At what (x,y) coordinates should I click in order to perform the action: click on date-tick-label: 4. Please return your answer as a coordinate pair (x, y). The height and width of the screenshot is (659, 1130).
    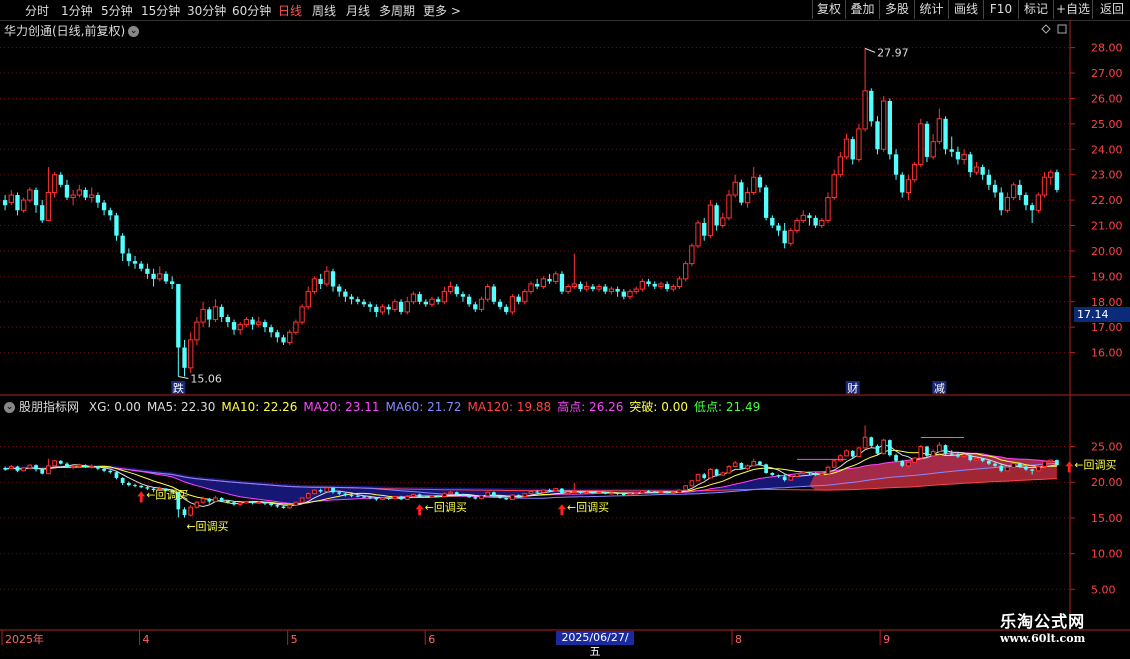
    Looking at the image, I should click on (146, 639).